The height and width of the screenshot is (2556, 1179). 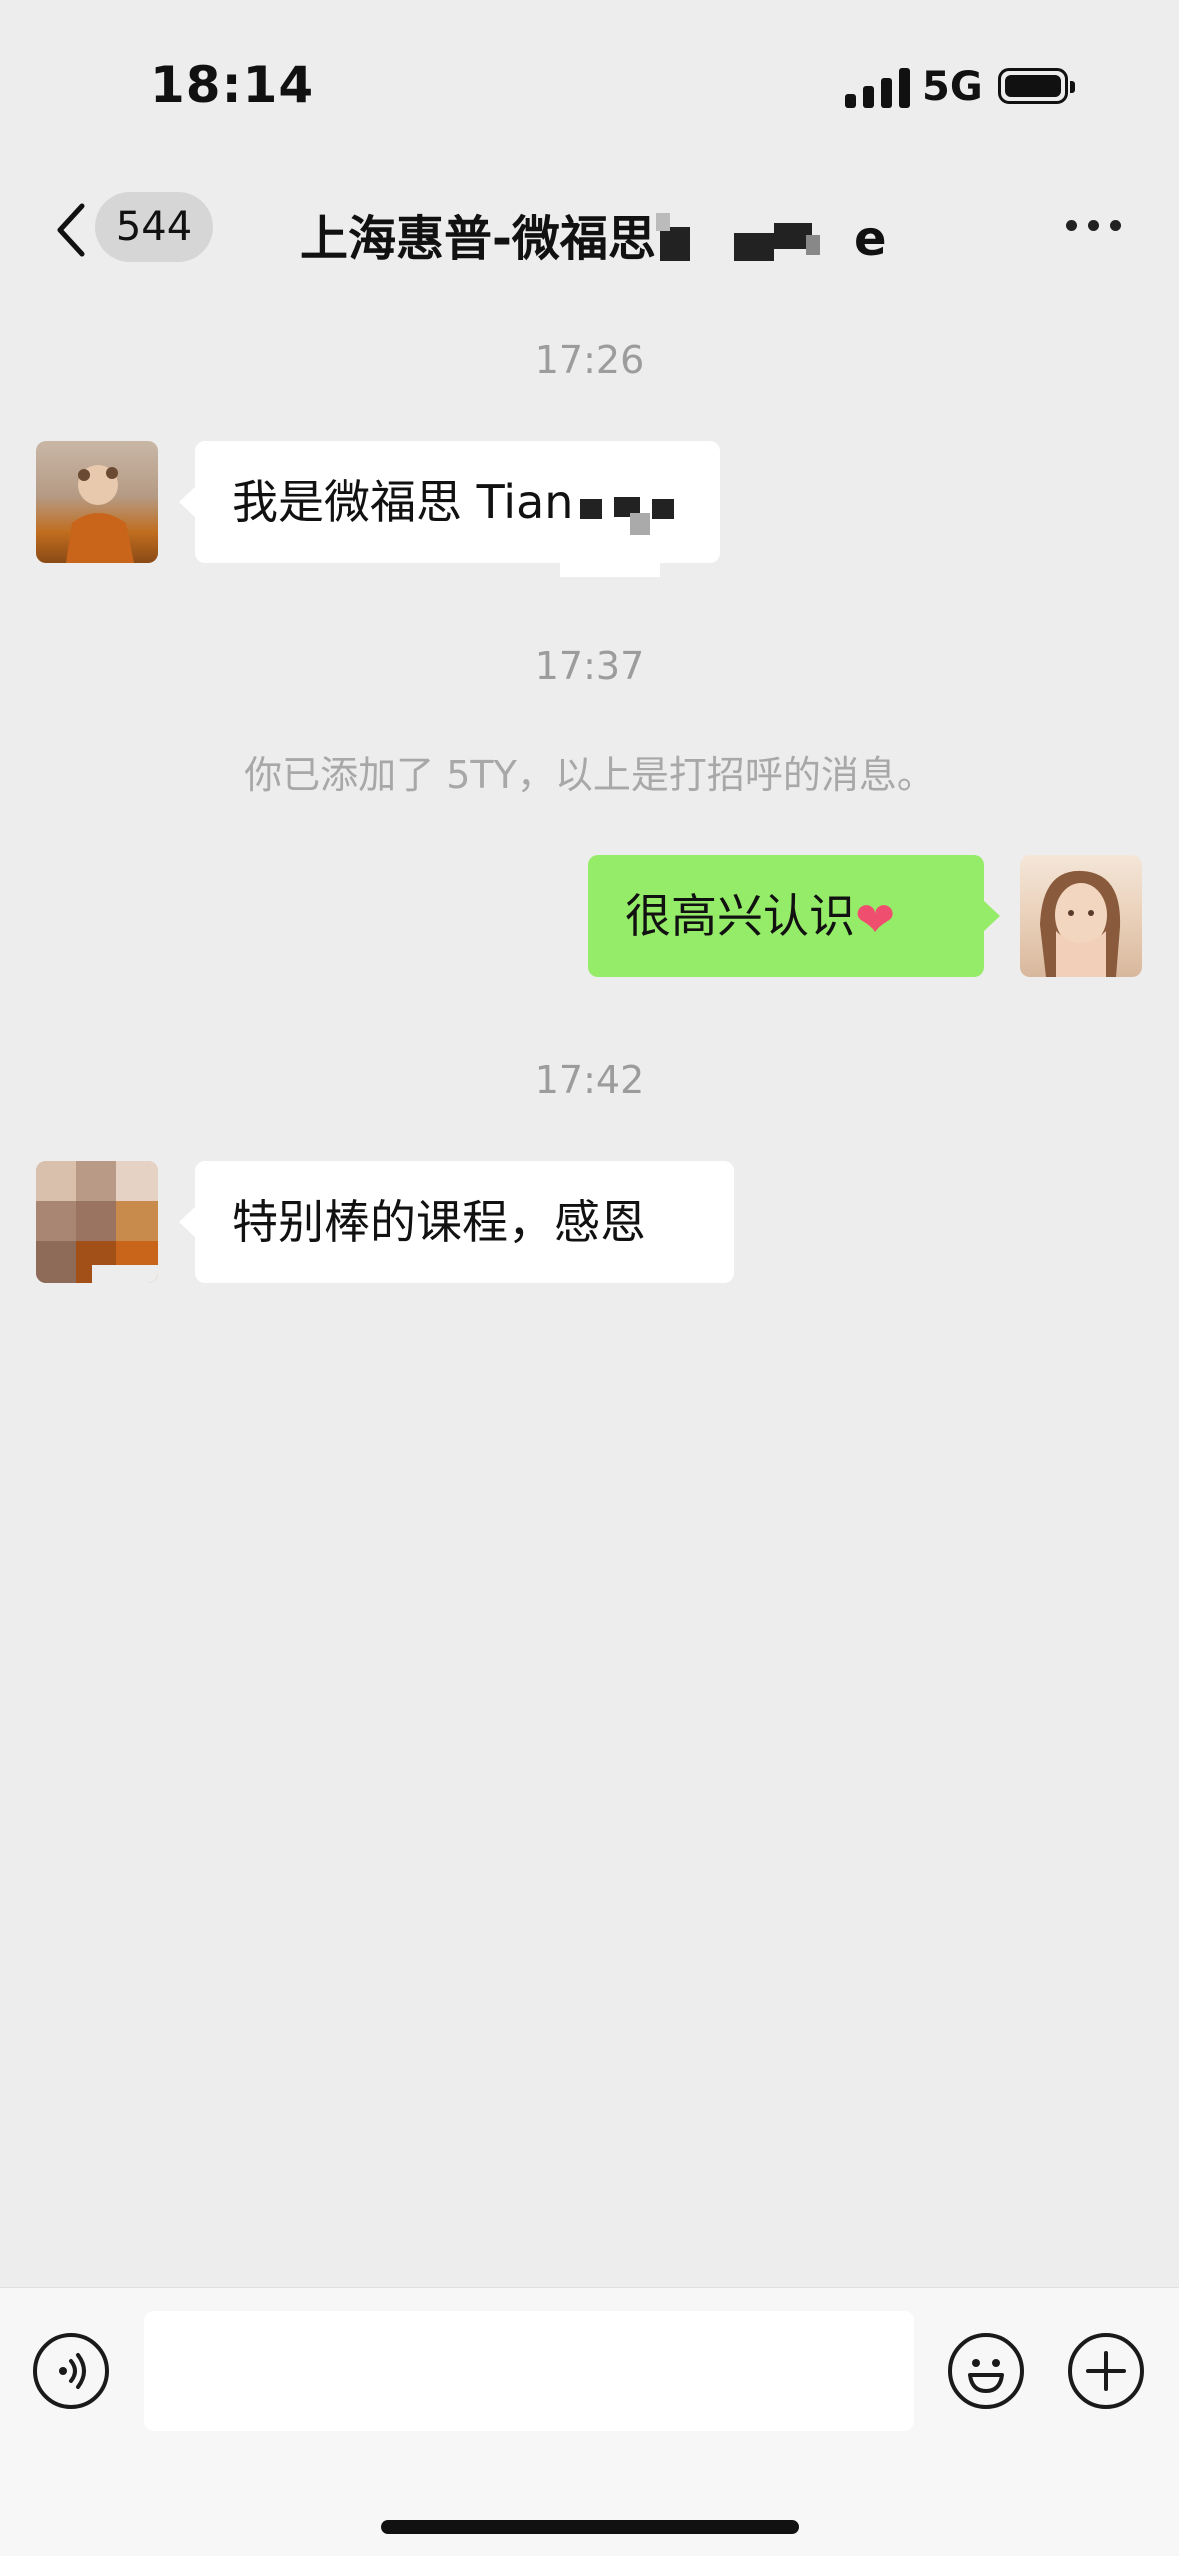 I want to click on home-indicator, so click(x=590, y=2527).